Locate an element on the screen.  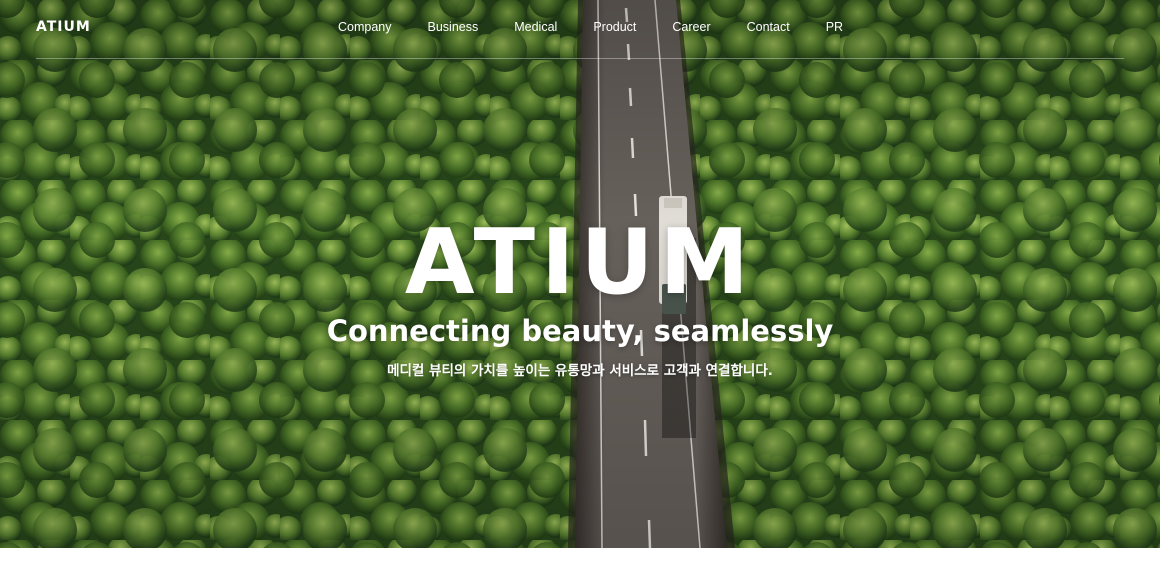
header-divider is located at coordinates (580, 58).